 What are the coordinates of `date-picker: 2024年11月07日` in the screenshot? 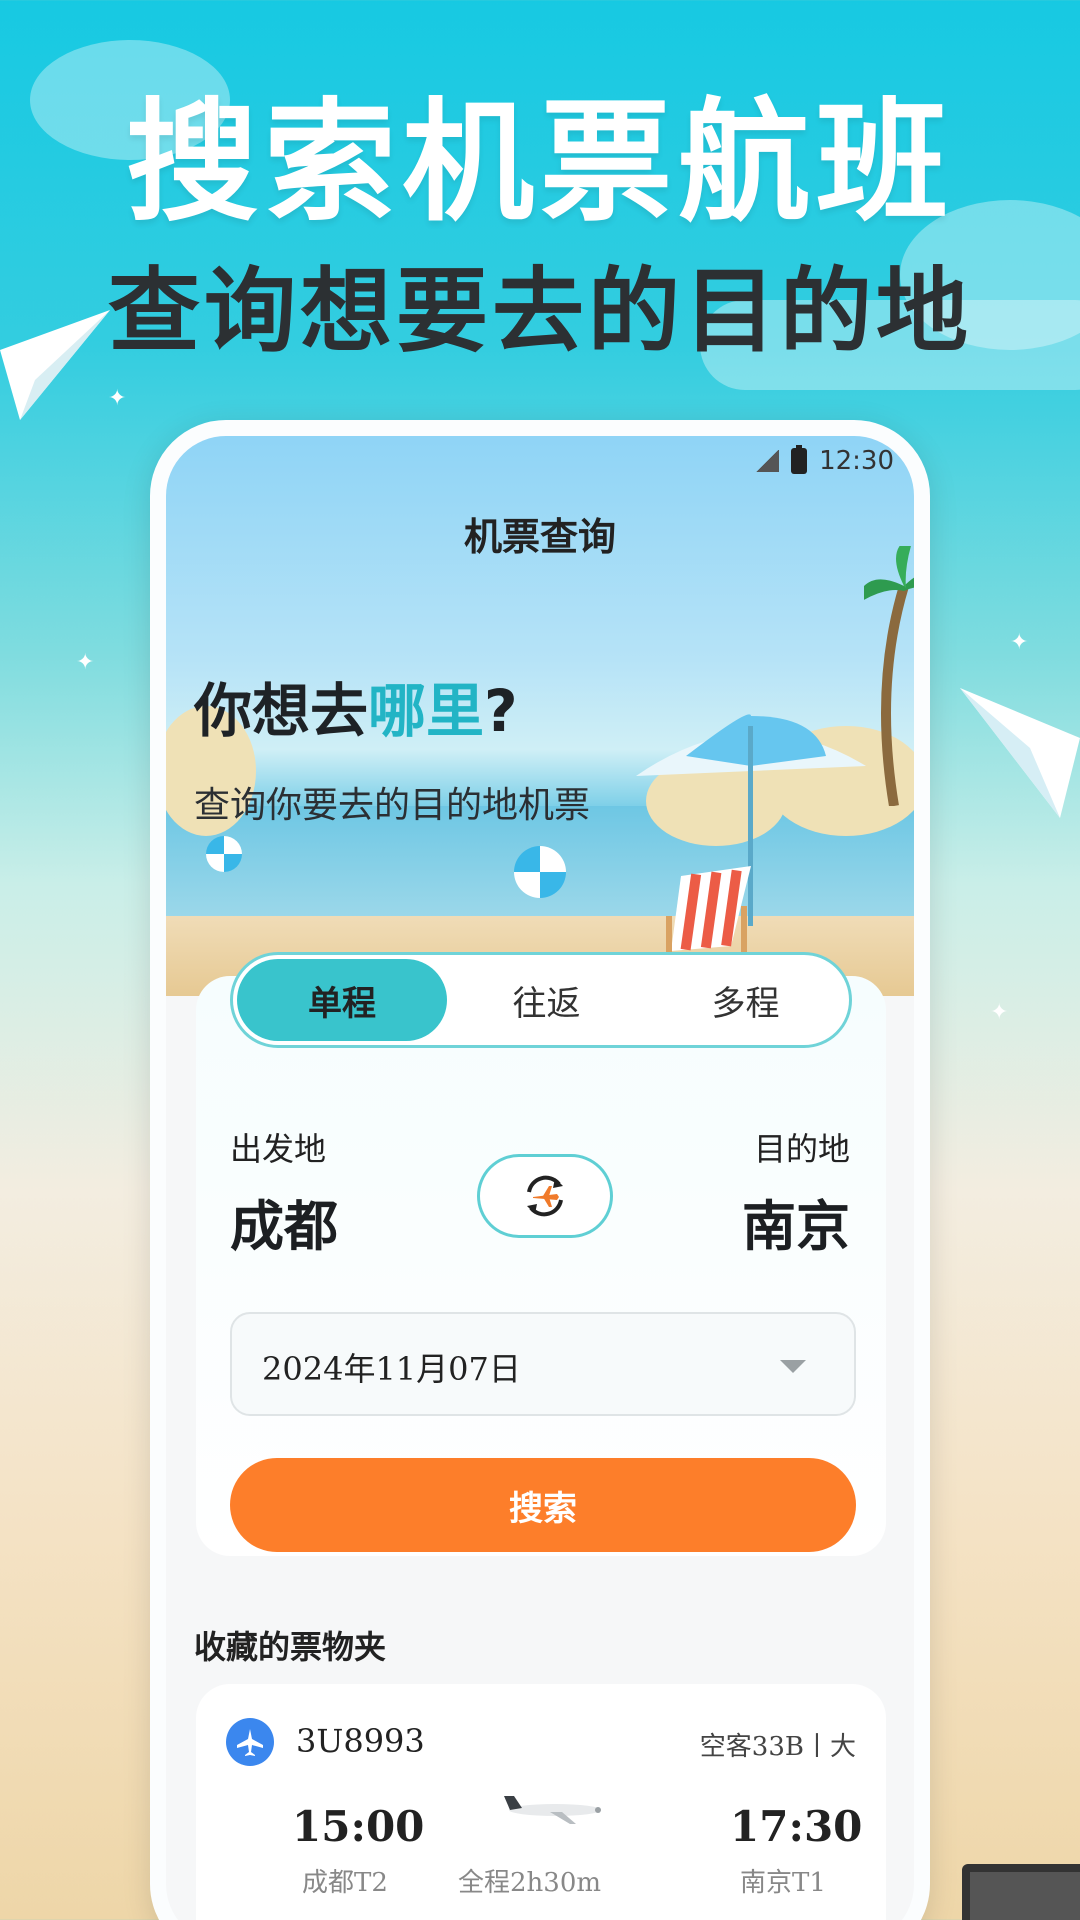 It's located at (543, 1364).